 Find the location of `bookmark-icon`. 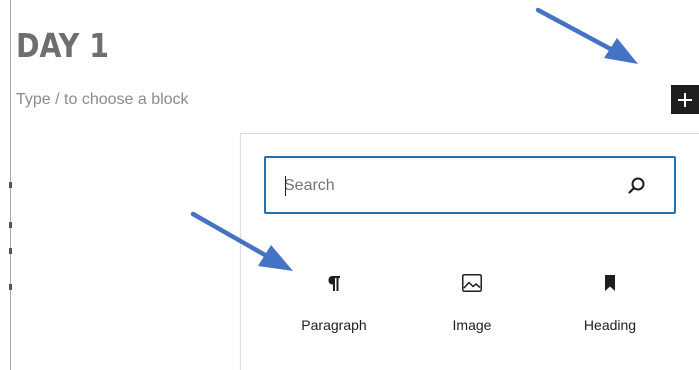

bookmark-icon is located at coordinates (610, 283).